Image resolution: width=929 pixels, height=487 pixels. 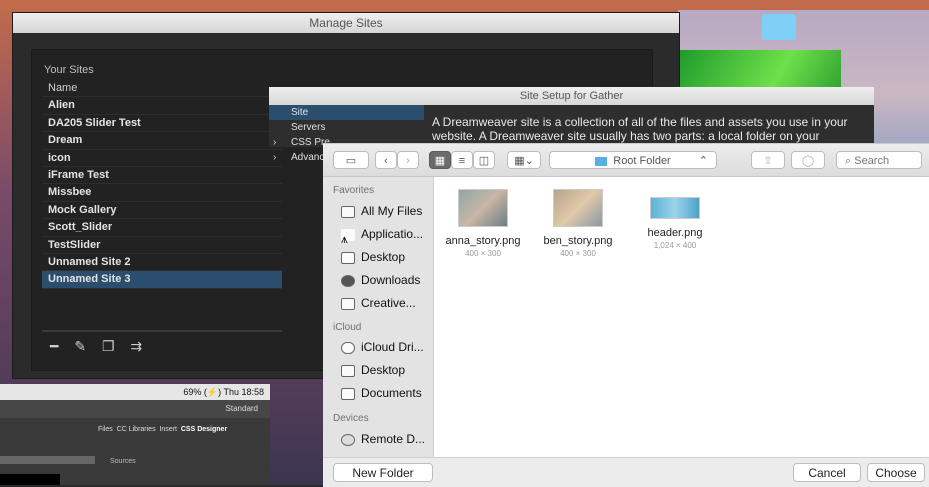 What do you see at coordinates (47, 460) in the screenshot?
I see `ruler` at bounding box center [47, 460].